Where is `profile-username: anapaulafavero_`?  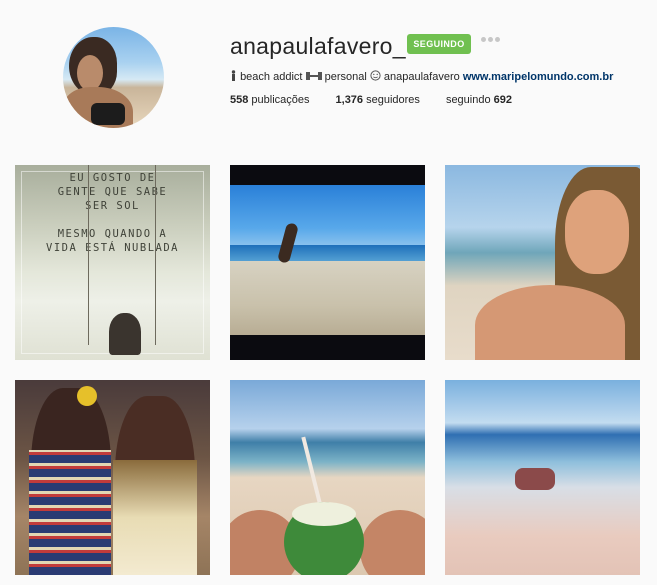
profile-username: anapaulafavero_ is located at coordinates (318, 46).